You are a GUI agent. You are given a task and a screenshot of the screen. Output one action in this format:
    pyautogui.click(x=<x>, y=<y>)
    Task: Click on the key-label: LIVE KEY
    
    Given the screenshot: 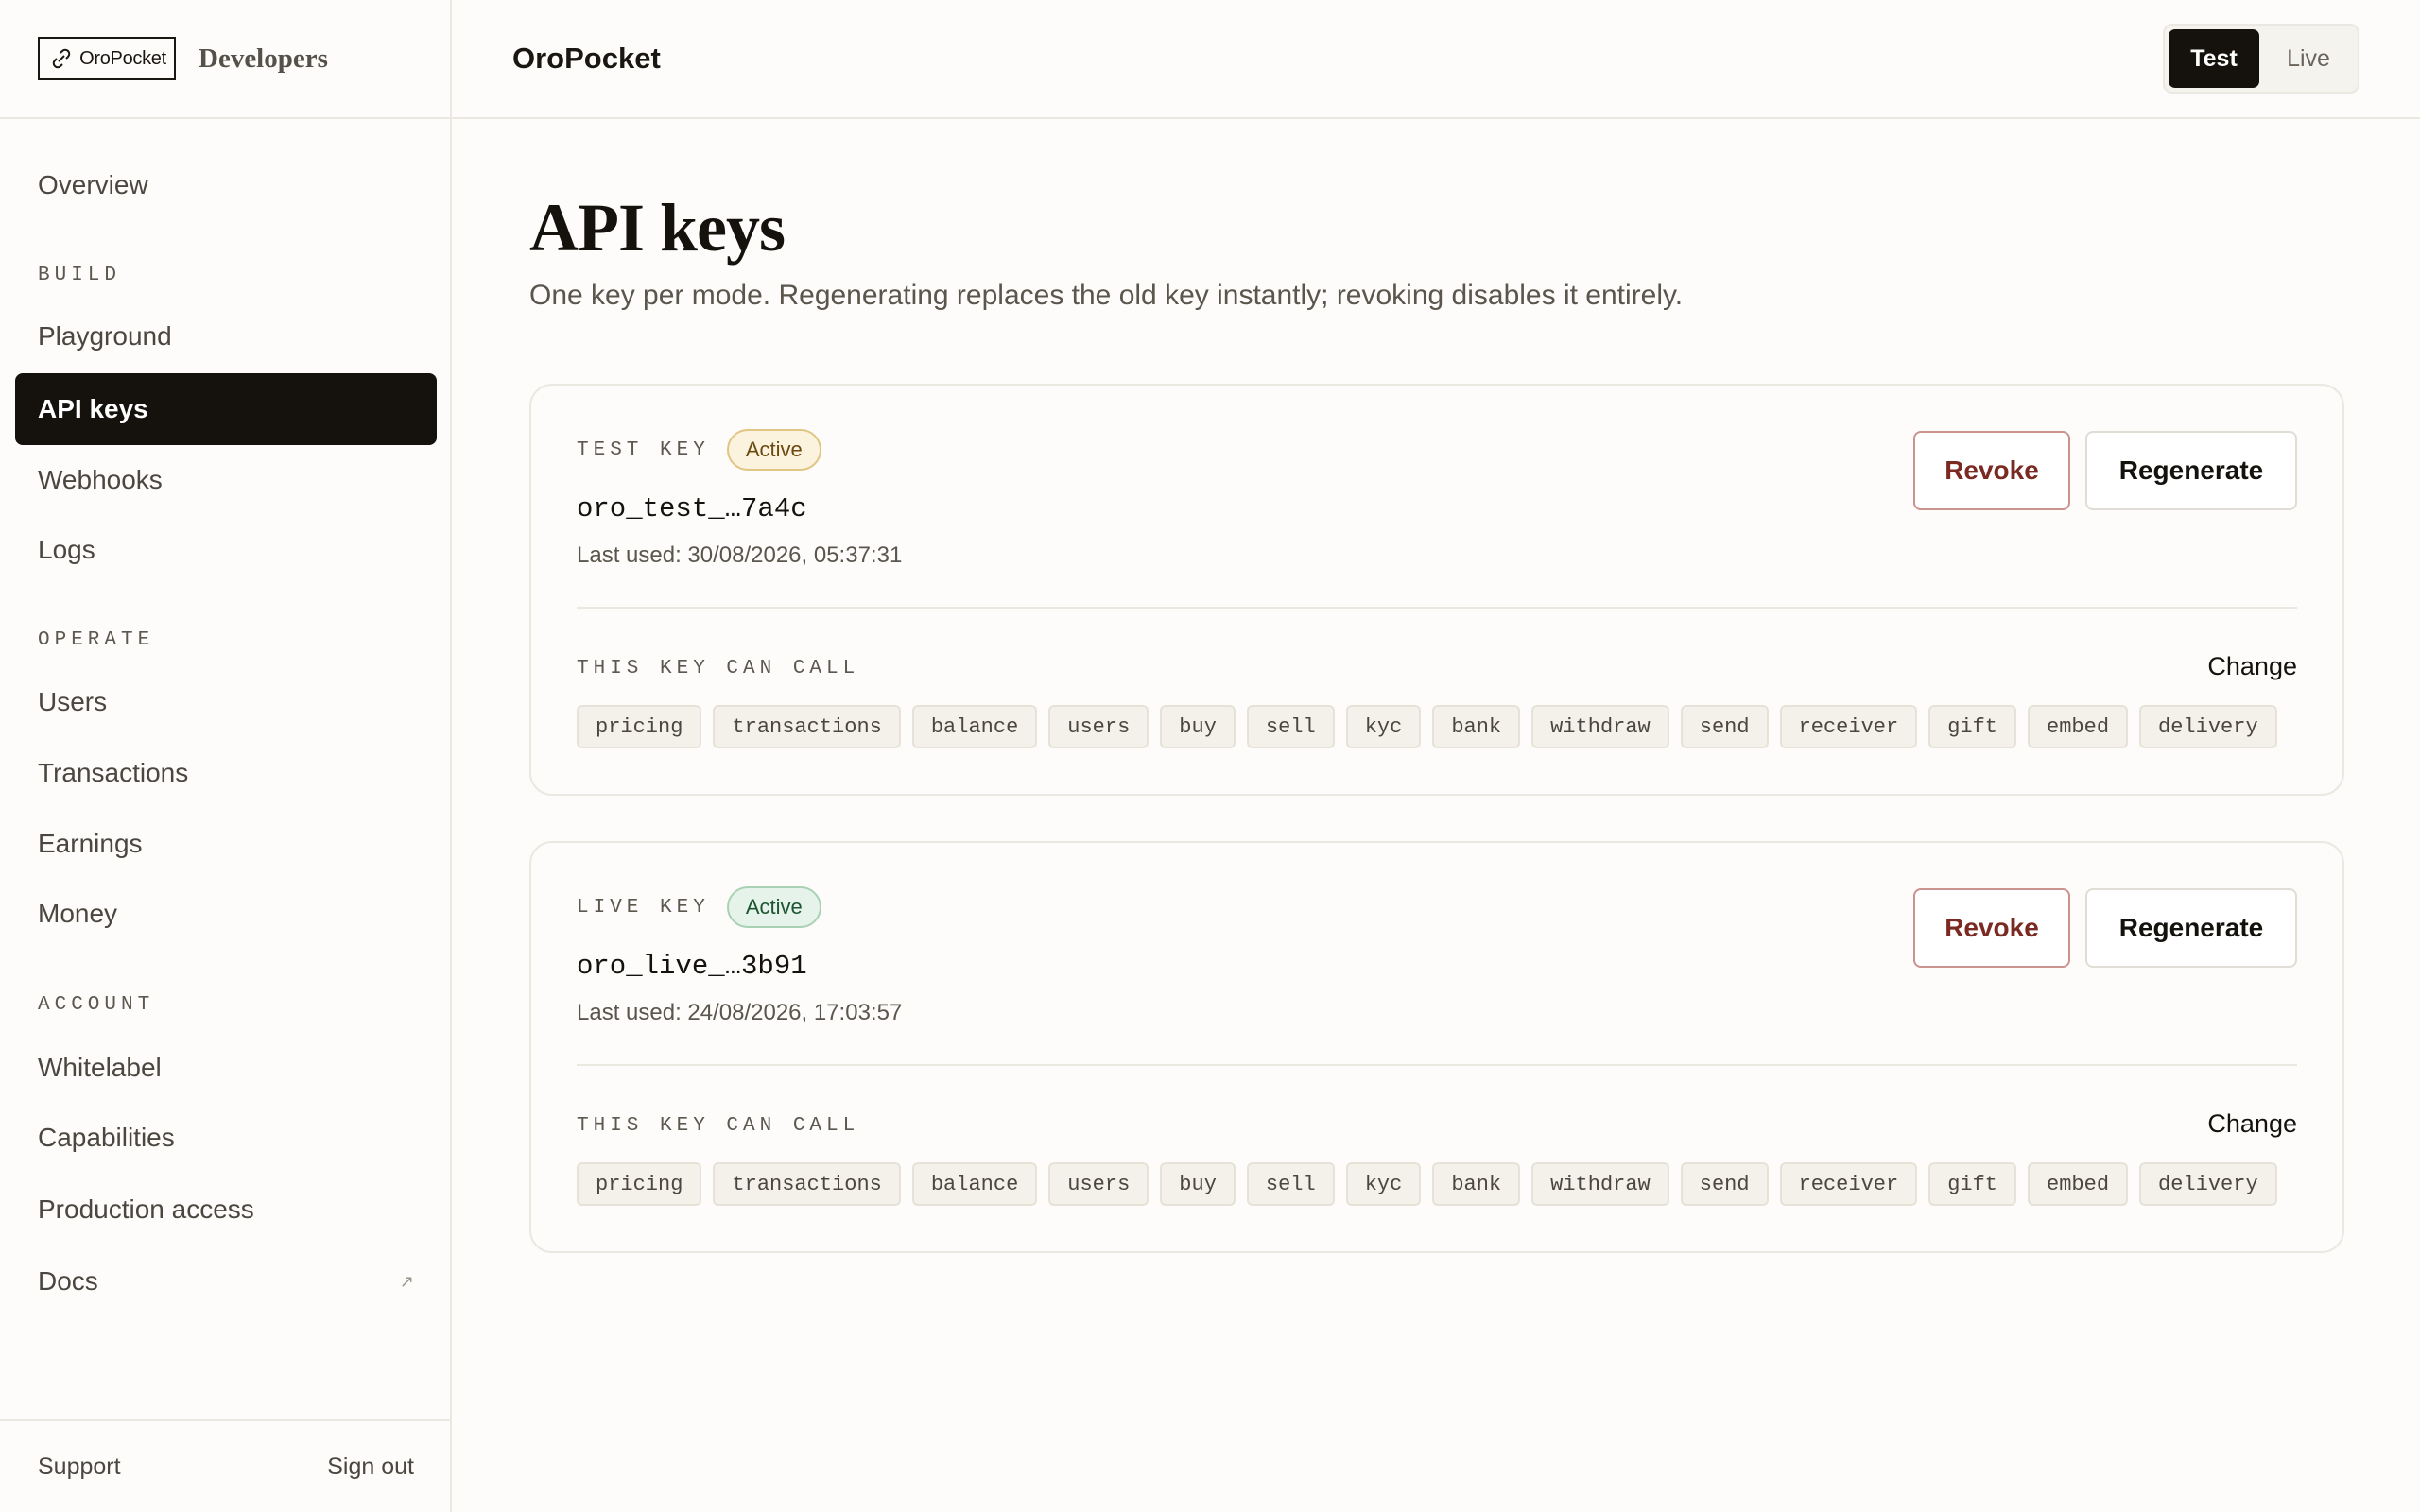 What is the action you would take?
    pyautogui.click(x=643, y=907)
    